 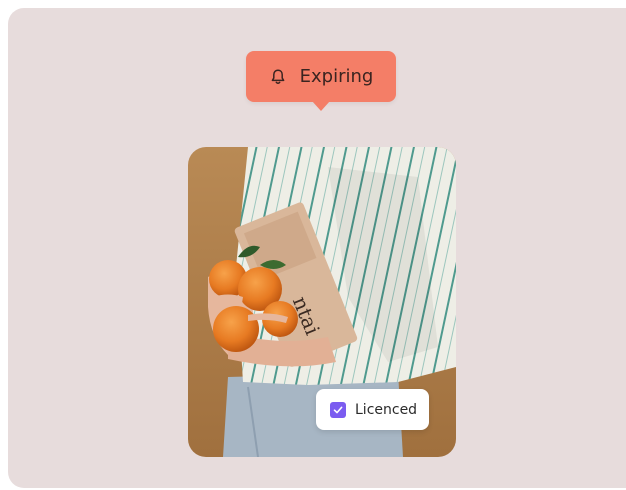 I want to click on licenced-label: Licenced, so click(x=386, y=409).